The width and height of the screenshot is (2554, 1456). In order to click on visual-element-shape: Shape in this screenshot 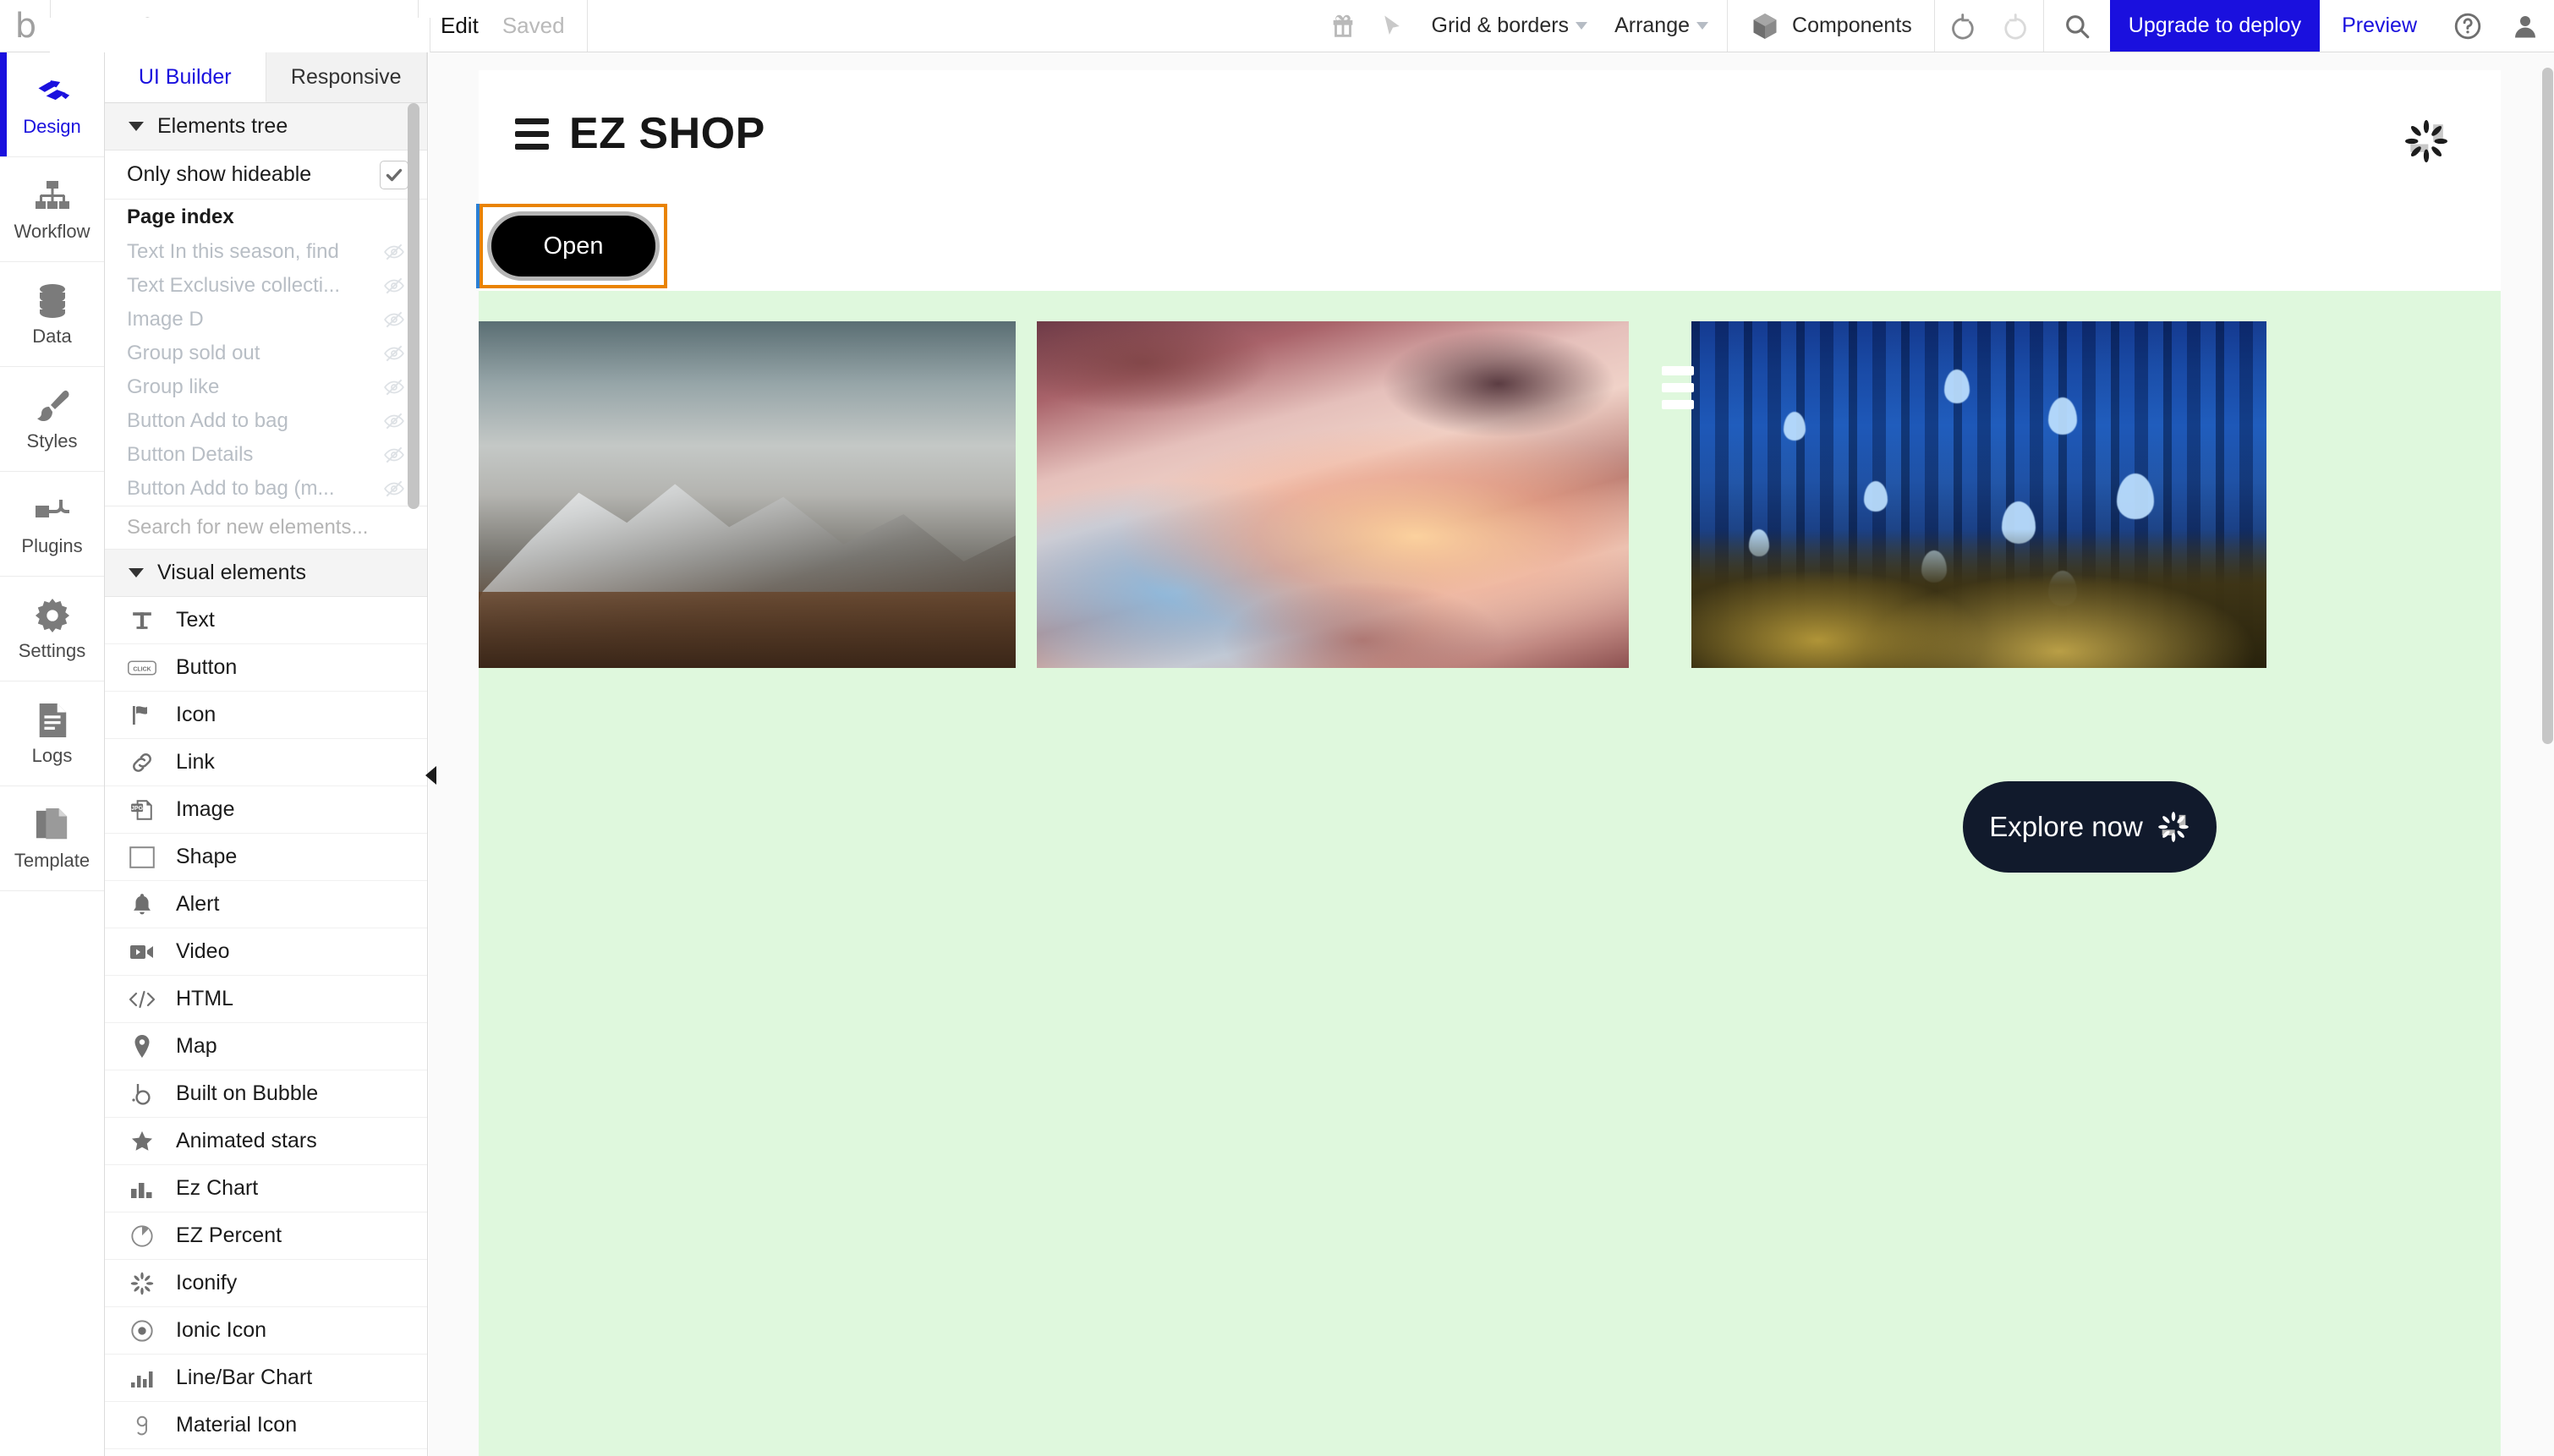, I will do `click(266, 857)`.